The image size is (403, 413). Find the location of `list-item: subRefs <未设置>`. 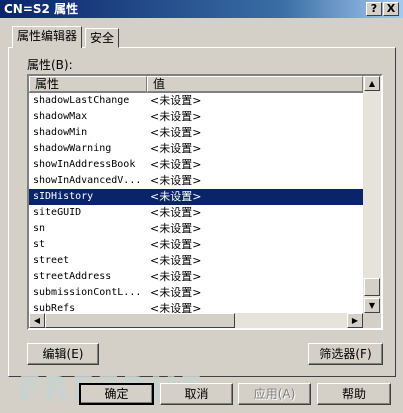

list-item: subRefs <未设置> is located at coordinates (196, 307).